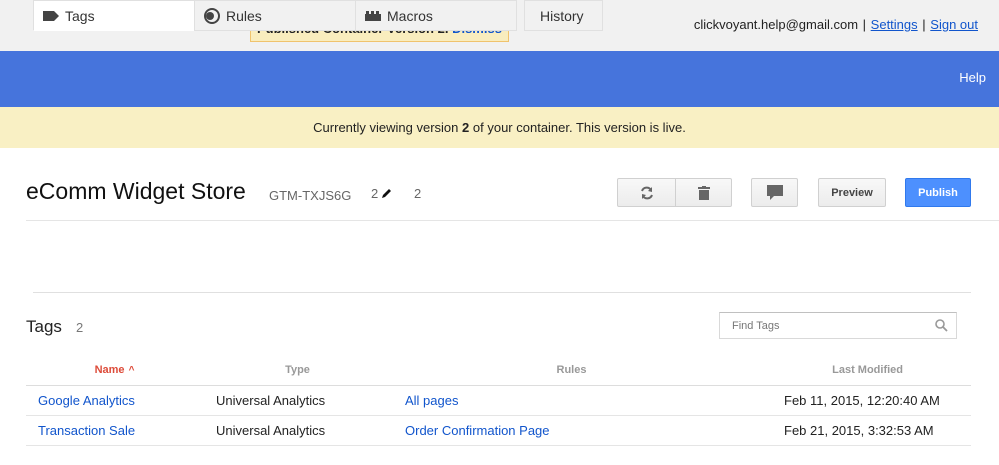 This screenshot has height=465, width=999. Describe the element at coordinates (571, 400) in the screenshot. I see `tag-rules-cell: All pages` at that location.